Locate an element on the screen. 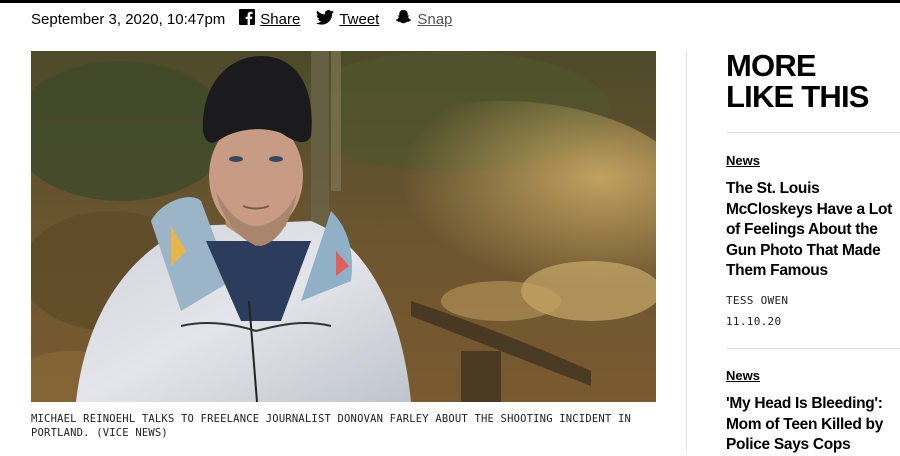  title-line-2: LIKE THIS is located at coordinates (797, 96).